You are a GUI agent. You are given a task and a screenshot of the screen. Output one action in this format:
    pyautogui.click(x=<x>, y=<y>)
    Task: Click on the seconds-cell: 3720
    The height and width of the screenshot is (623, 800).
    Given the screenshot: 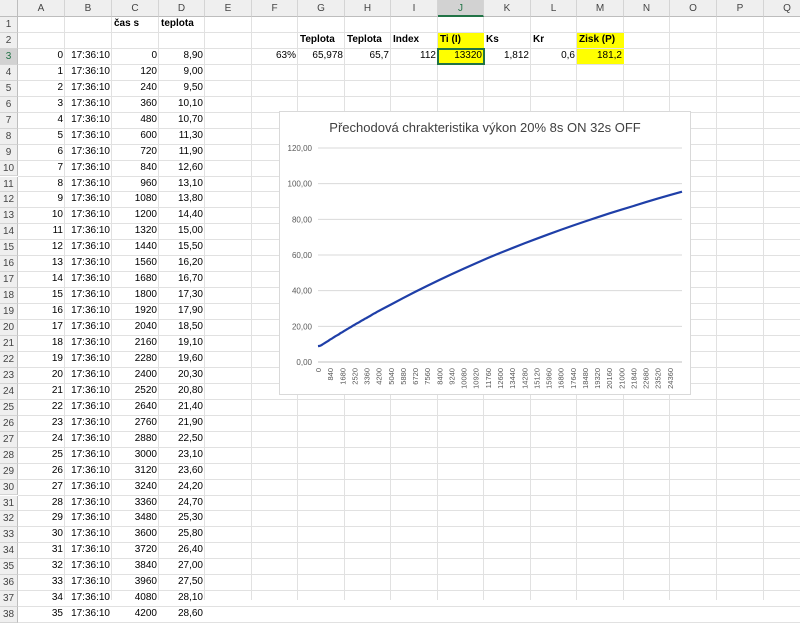 What is the action you would take?
    pyautogui.click(x=135, y=550)
    